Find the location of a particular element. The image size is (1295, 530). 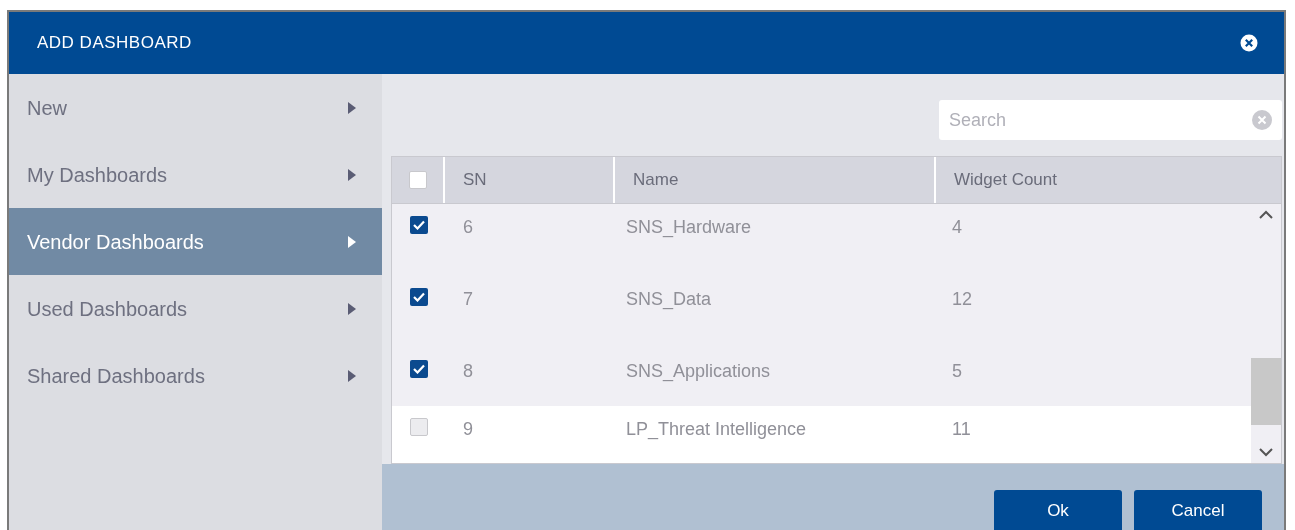

table-row: 6 SNS_Hardware 4 is located at coordinates (821, 240).